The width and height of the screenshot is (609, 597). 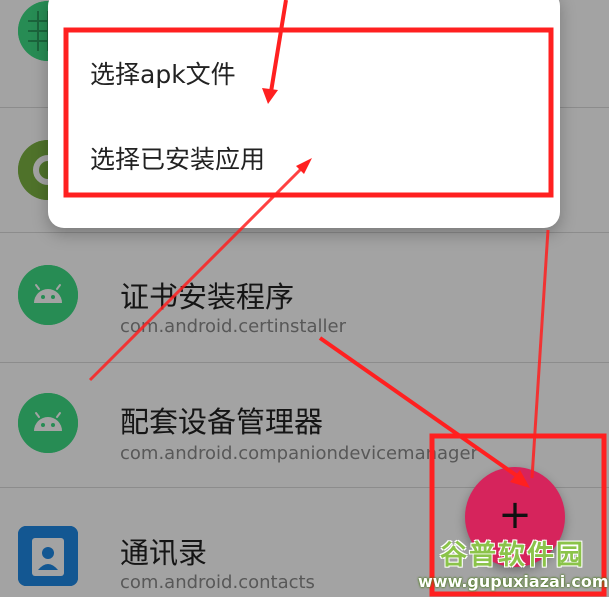 I want to click on menu-item-select-apk: 选择apk文件, so click(x=163, y=73).